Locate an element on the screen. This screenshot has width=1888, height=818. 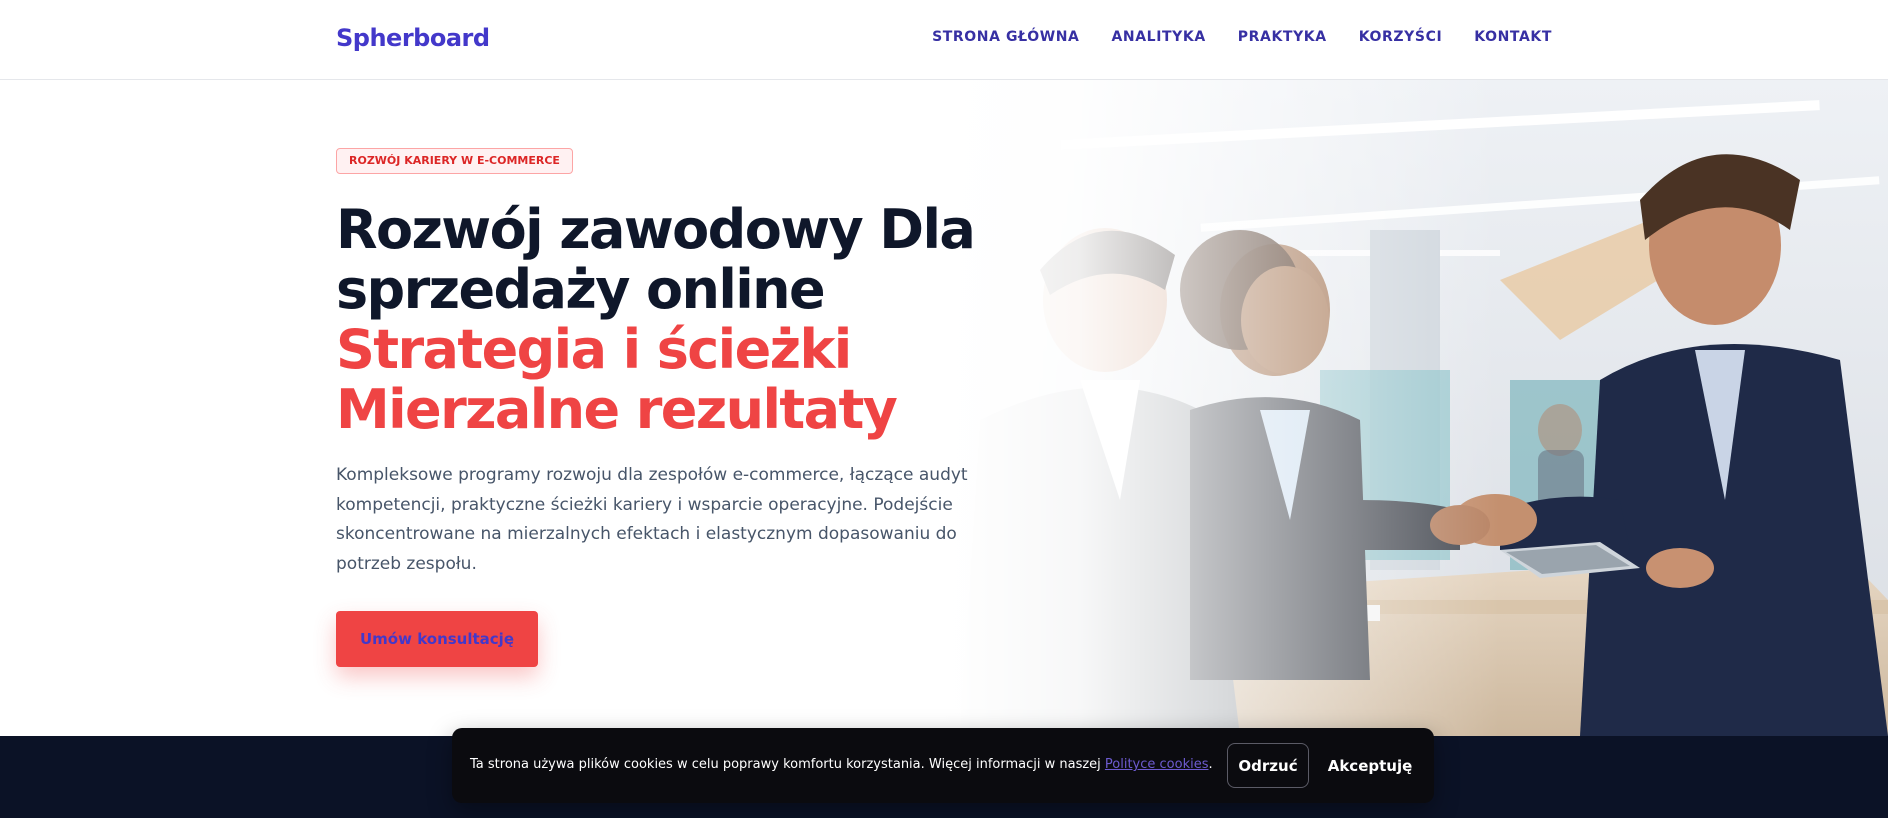
hero-badge: ROZWÓJ KARIERY W E-COMMERCE is located at coordinates (454, 161).